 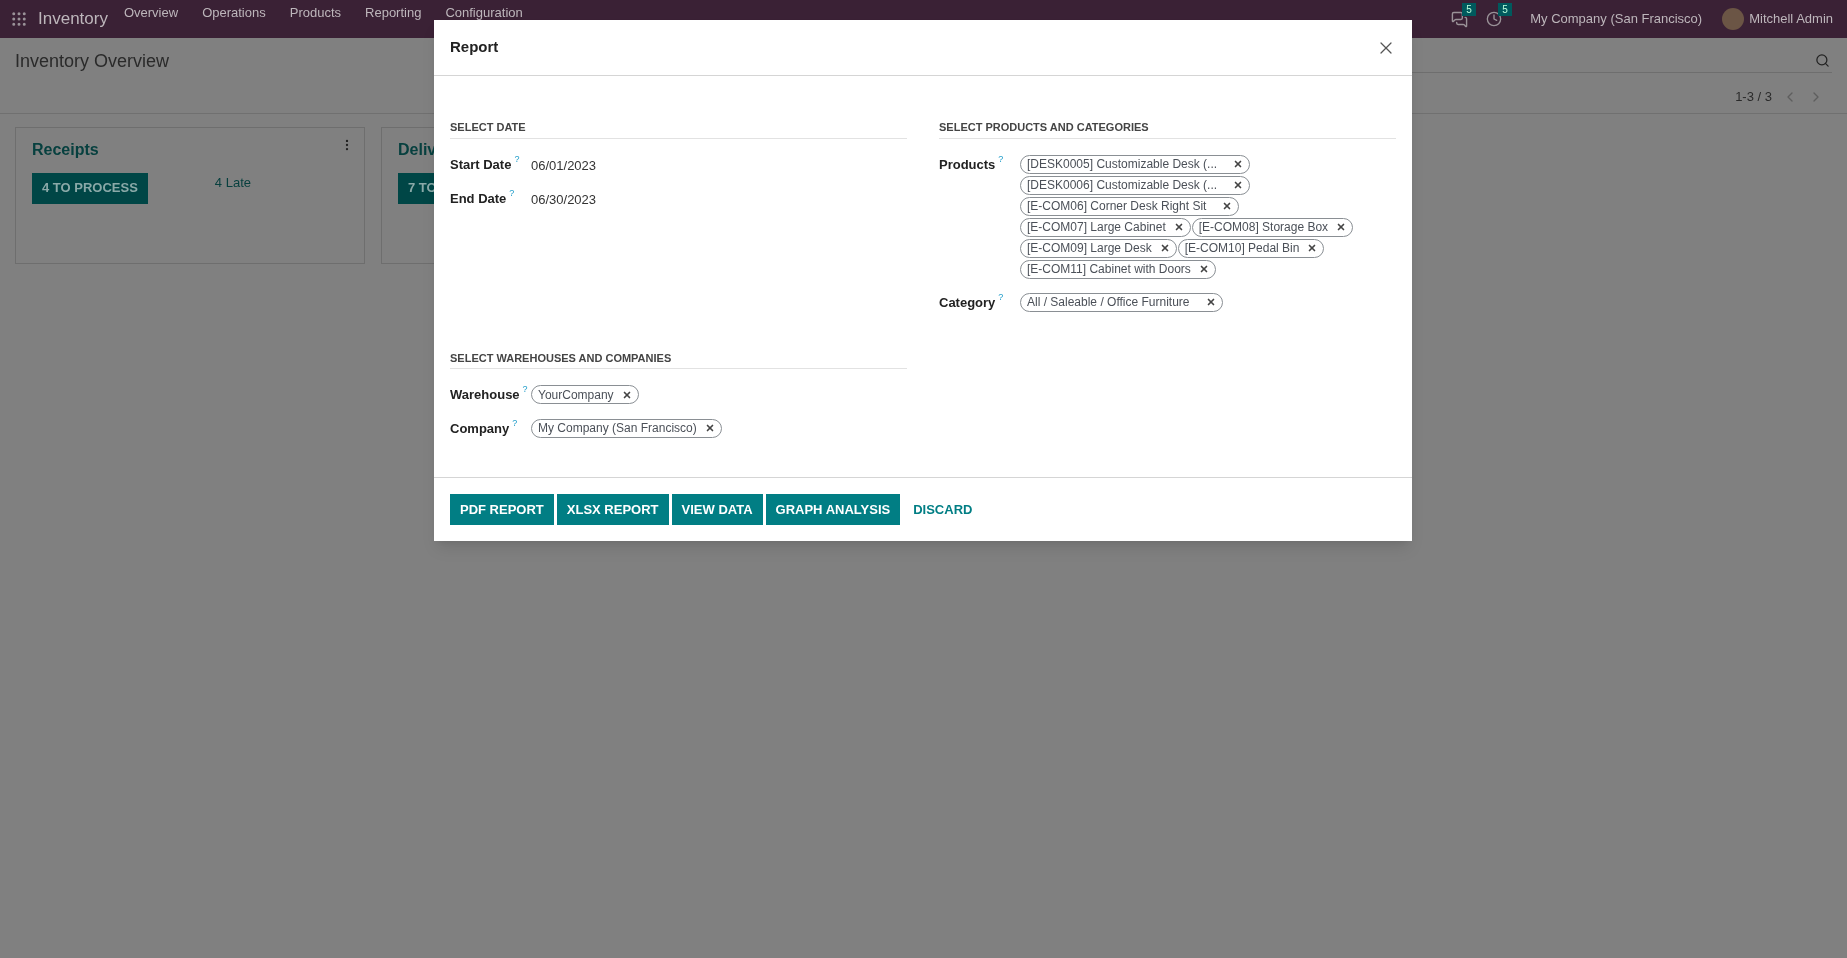 I want to click on dialog-title: Report, so click(x=474, y=47).